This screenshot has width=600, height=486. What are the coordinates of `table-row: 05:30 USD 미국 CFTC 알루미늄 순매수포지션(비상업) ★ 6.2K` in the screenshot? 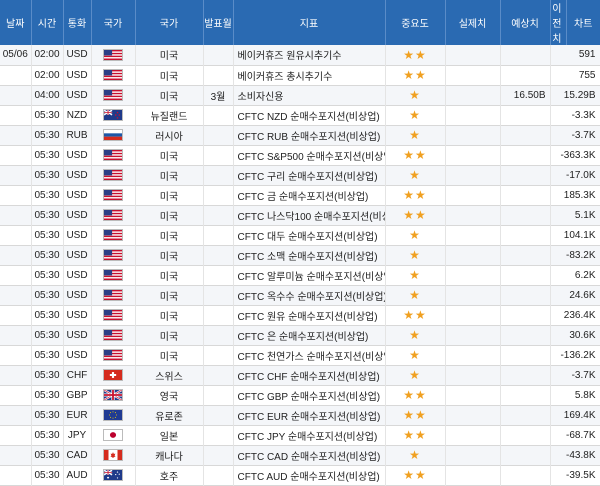 It's located at (300, 275).